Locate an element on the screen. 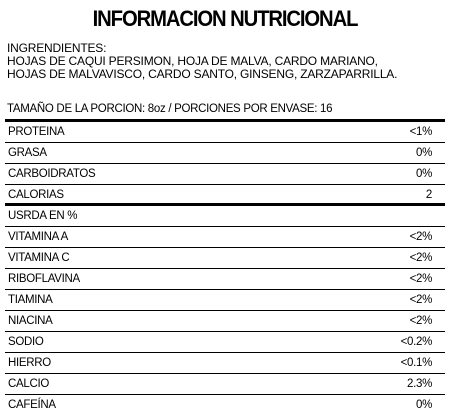 The height and width of the screenshot is (415, 450). table-row: CALORIAS 2 is located at coordinates (225, 195).